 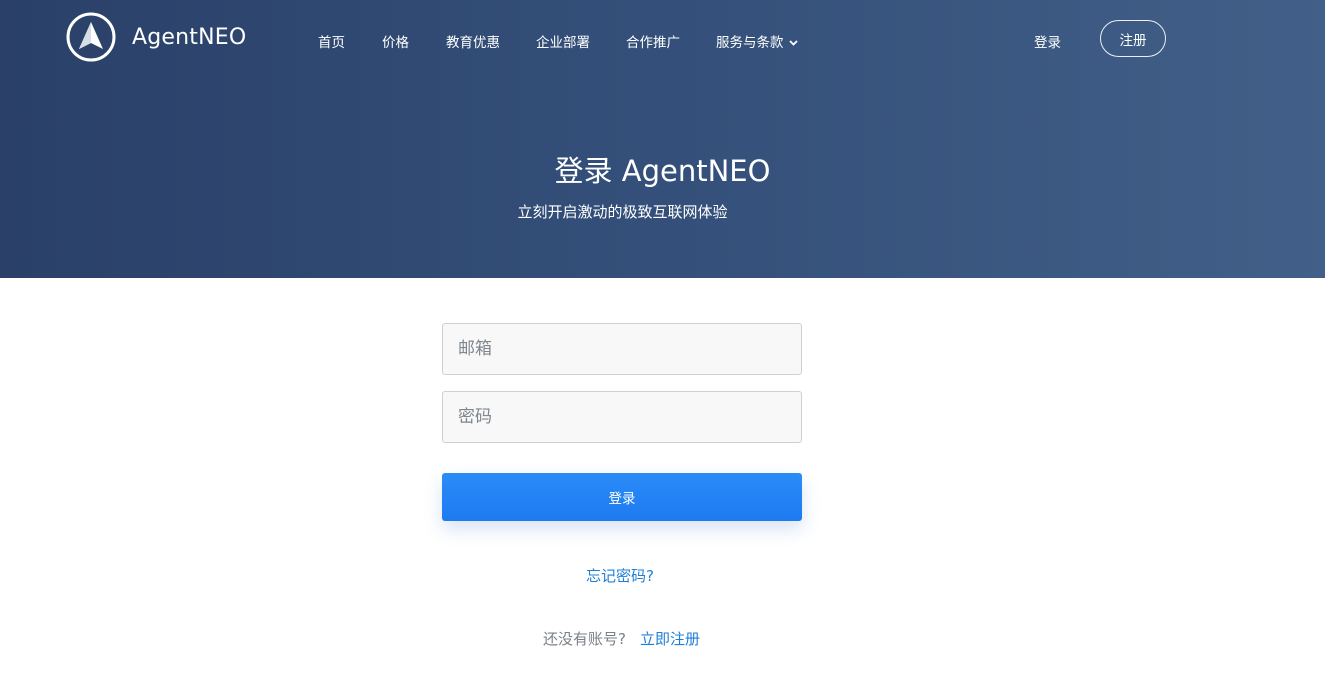 I want to click on header-signup-button: 注册, so click(x=1133, y=38).